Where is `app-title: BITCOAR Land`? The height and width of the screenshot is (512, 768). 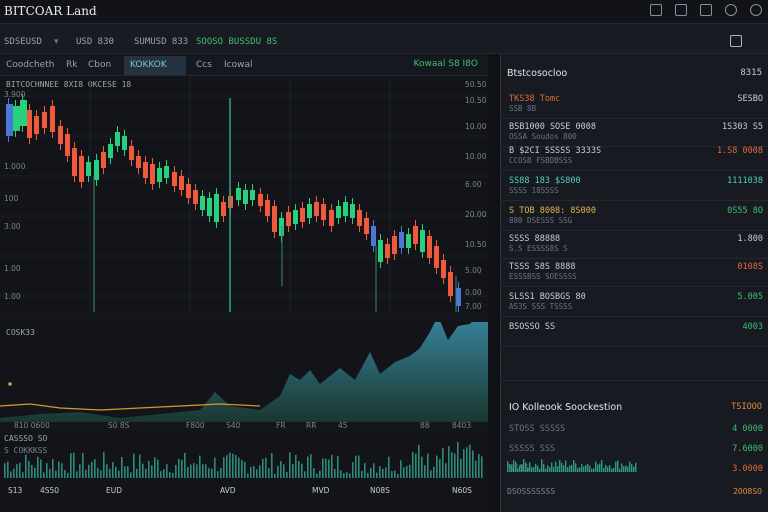
app-title: BITCOAR Land is located at coordinates (50, 11).